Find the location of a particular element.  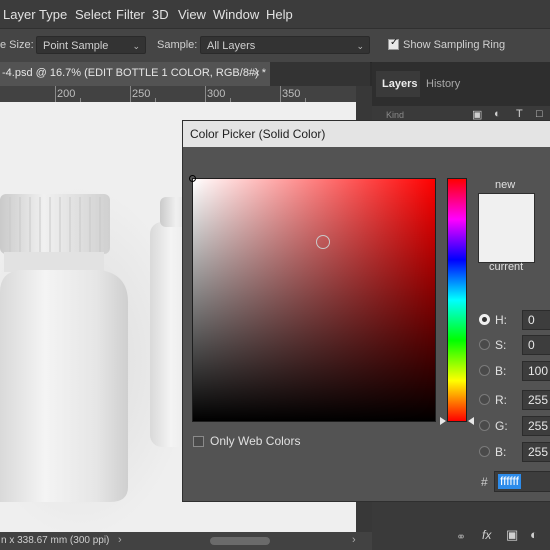

sample-size-label: e Size: is located at coordinates (17, 45).